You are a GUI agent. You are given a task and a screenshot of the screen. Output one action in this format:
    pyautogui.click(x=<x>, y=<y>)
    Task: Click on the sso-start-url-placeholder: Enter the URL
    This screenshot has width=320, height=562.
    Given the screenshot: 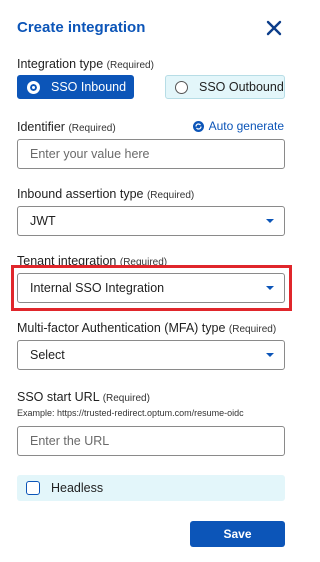 What is the action you would take?
    pyautogui.click(x=70, y=441)
    